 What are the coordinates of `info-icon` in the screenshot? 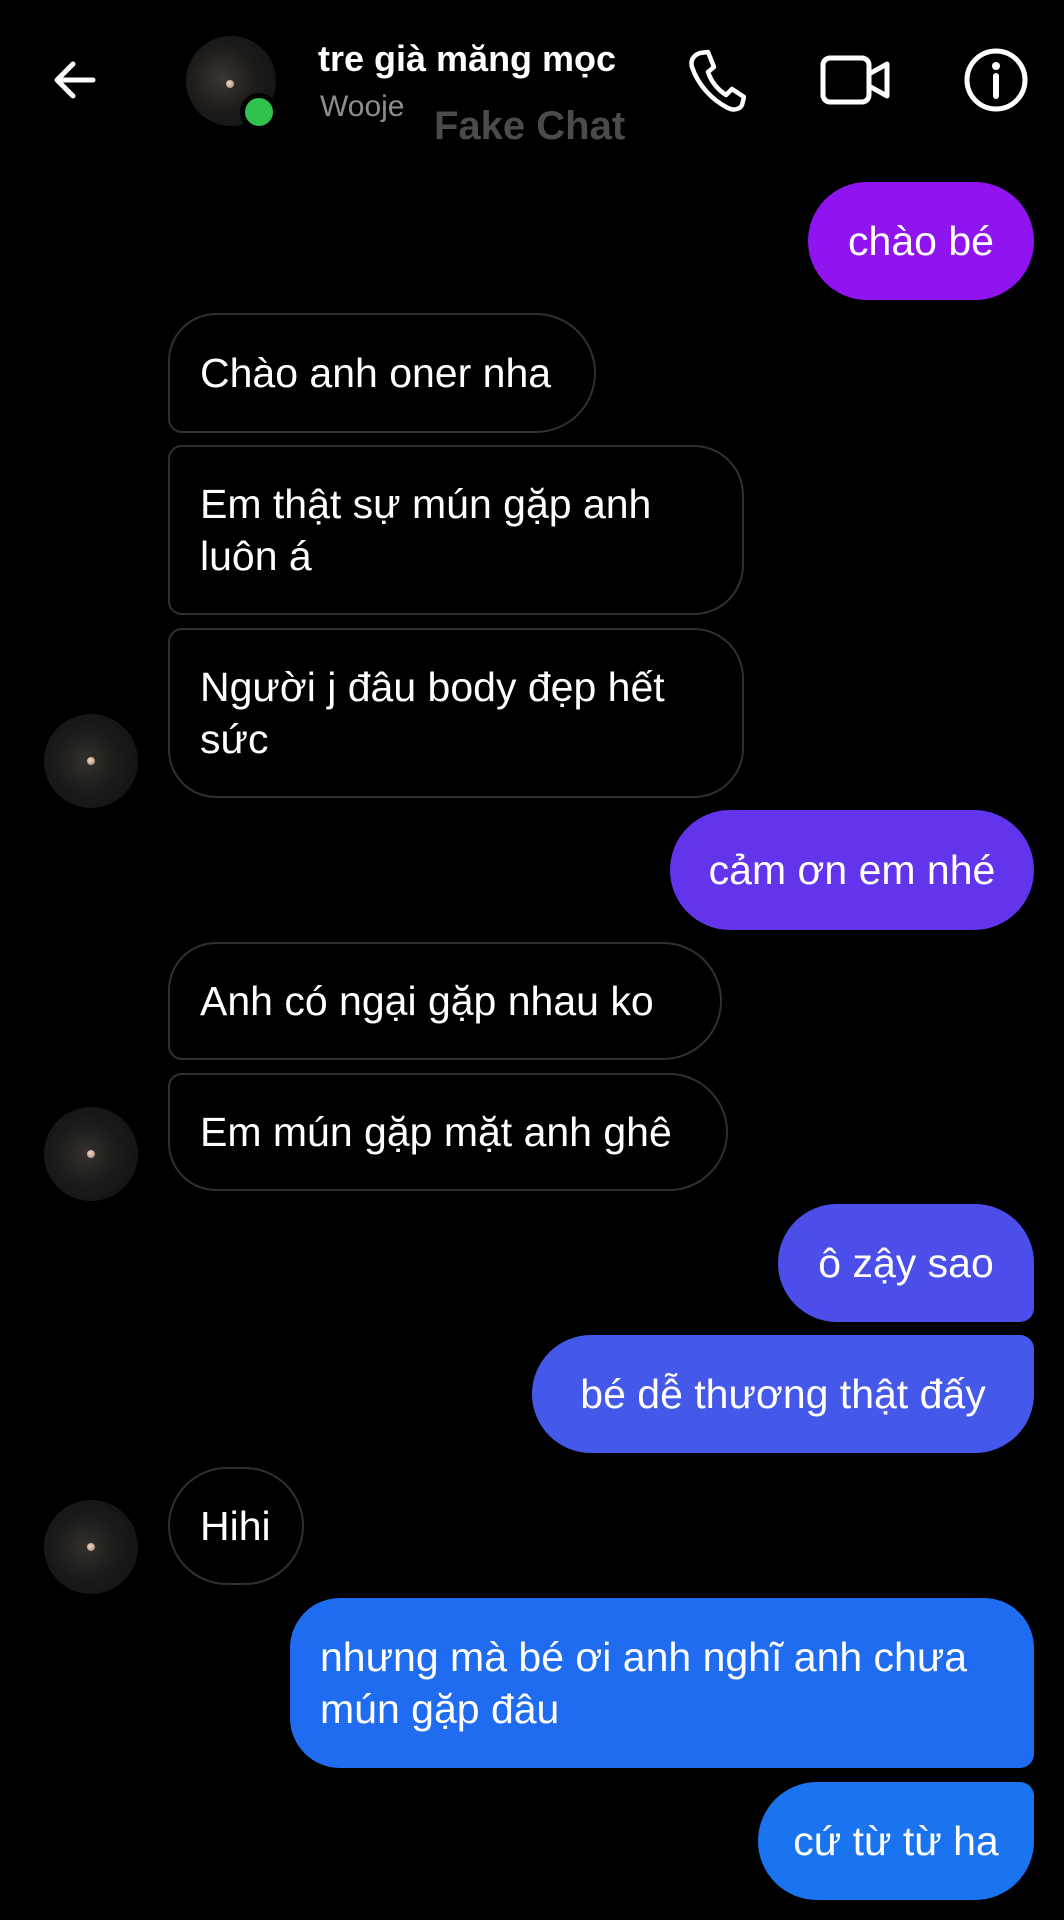 It's located at (996, 80).